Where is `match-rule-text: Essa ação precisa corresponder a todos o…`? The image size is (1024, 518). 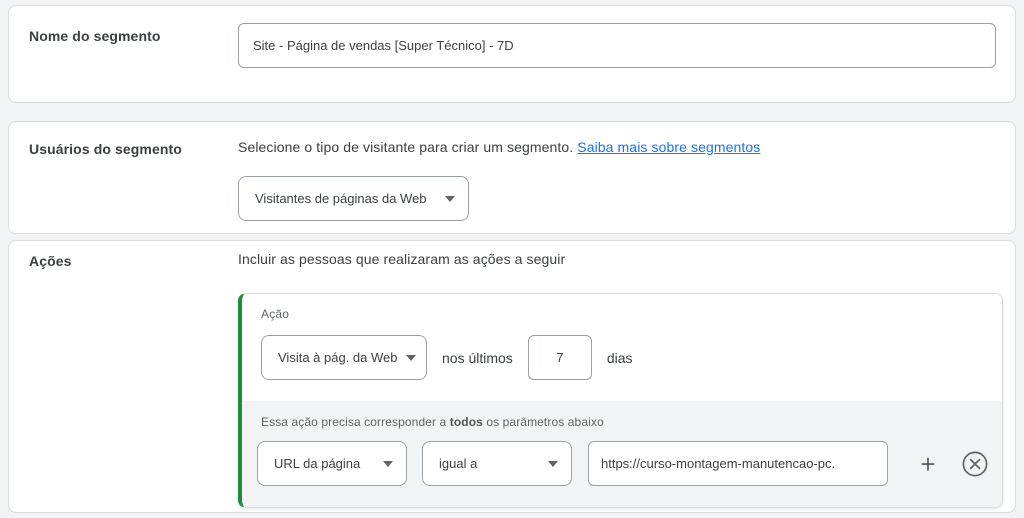 match-rule-text: Essa ação precisa corresponder a todos o… is located at coordinates (432, 422).